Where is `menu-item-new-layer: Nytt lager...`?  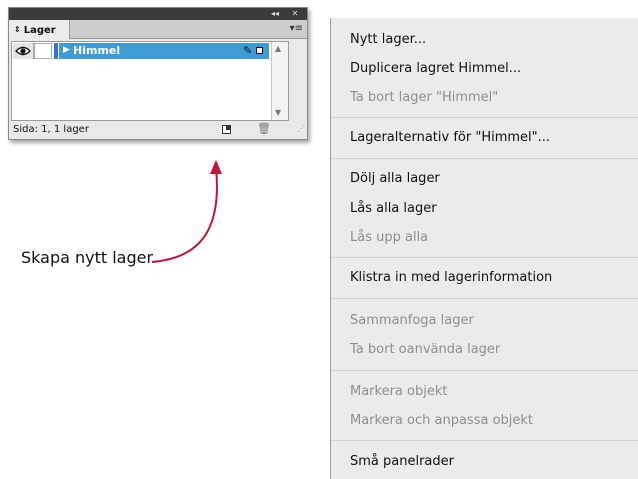 menu-item-new-layer: Nytt lager... is located at coordinates (388, 40).